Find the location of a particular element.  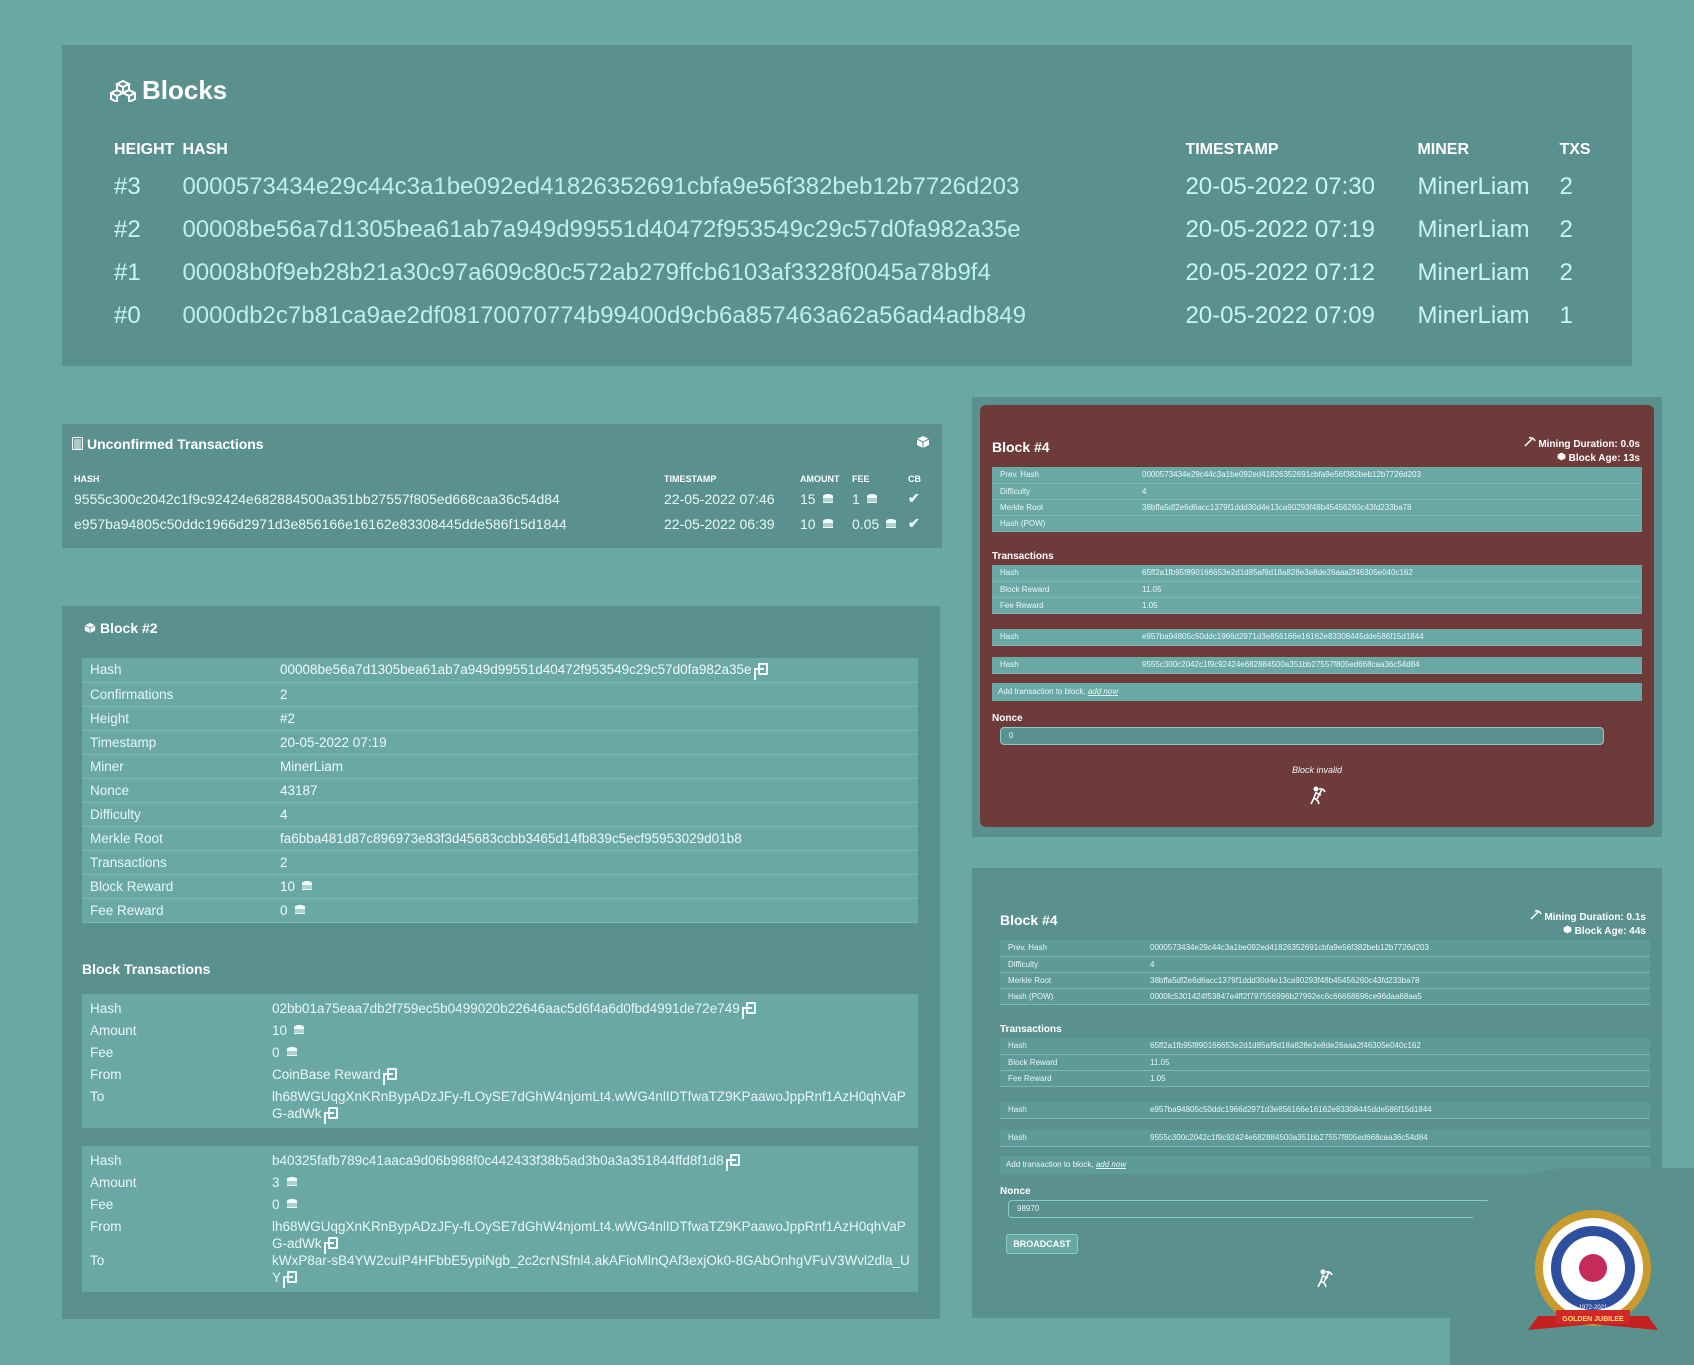

tx-amount: 10 is located at coordinates (822, 523).